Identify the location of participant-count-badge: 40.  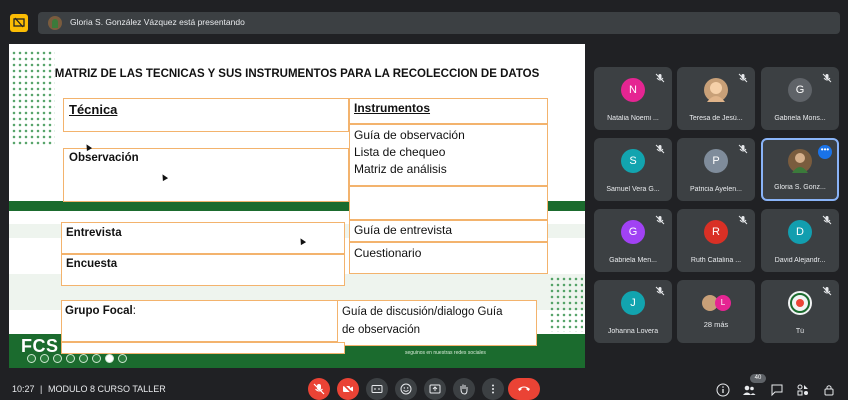
(758, 378).